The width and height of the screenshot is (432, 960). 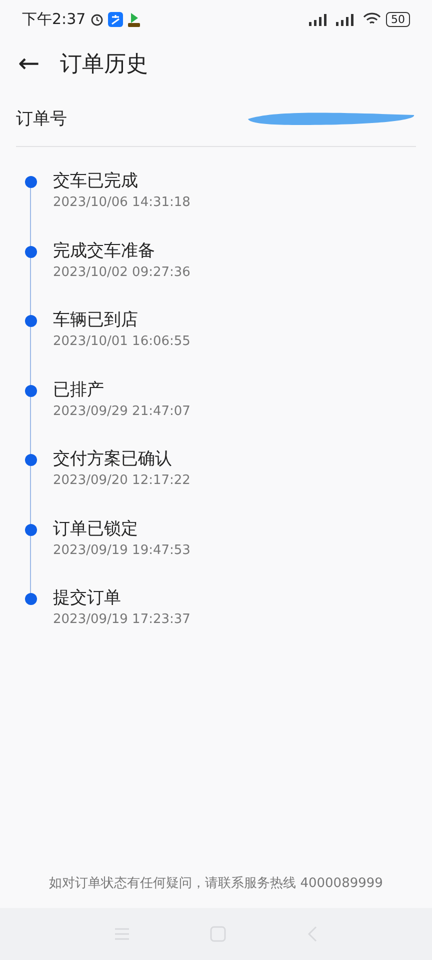 What do you see at coordinates (96, 529) in the screenshot?
I see `status-title: 订单已锁定` at bounding box center [96, 529].